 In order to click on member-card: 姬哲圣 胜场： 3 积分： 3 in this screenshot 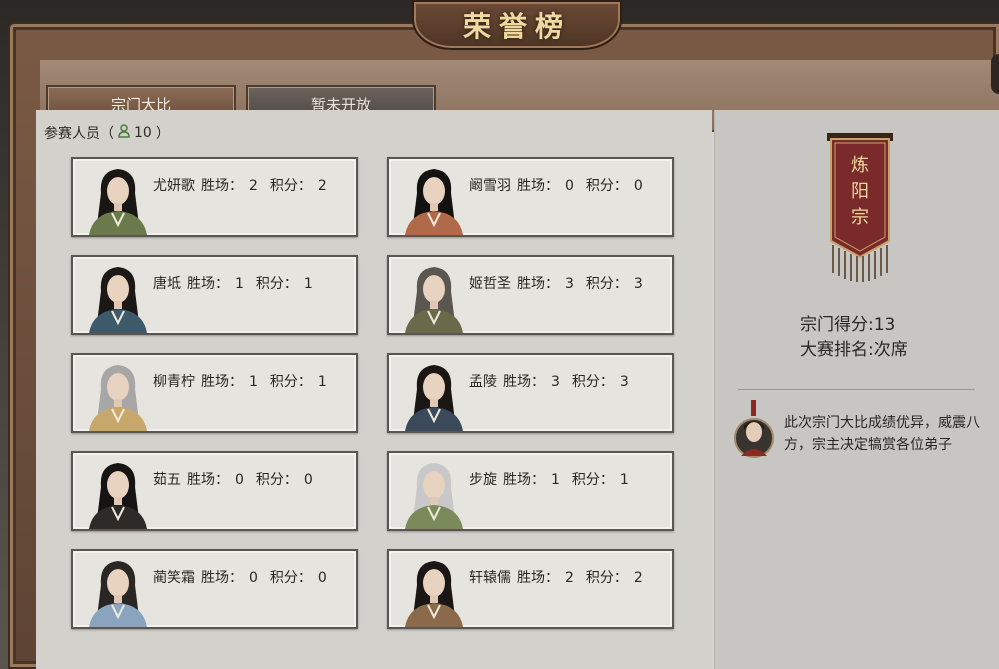, I will do `click(530, 295)`.